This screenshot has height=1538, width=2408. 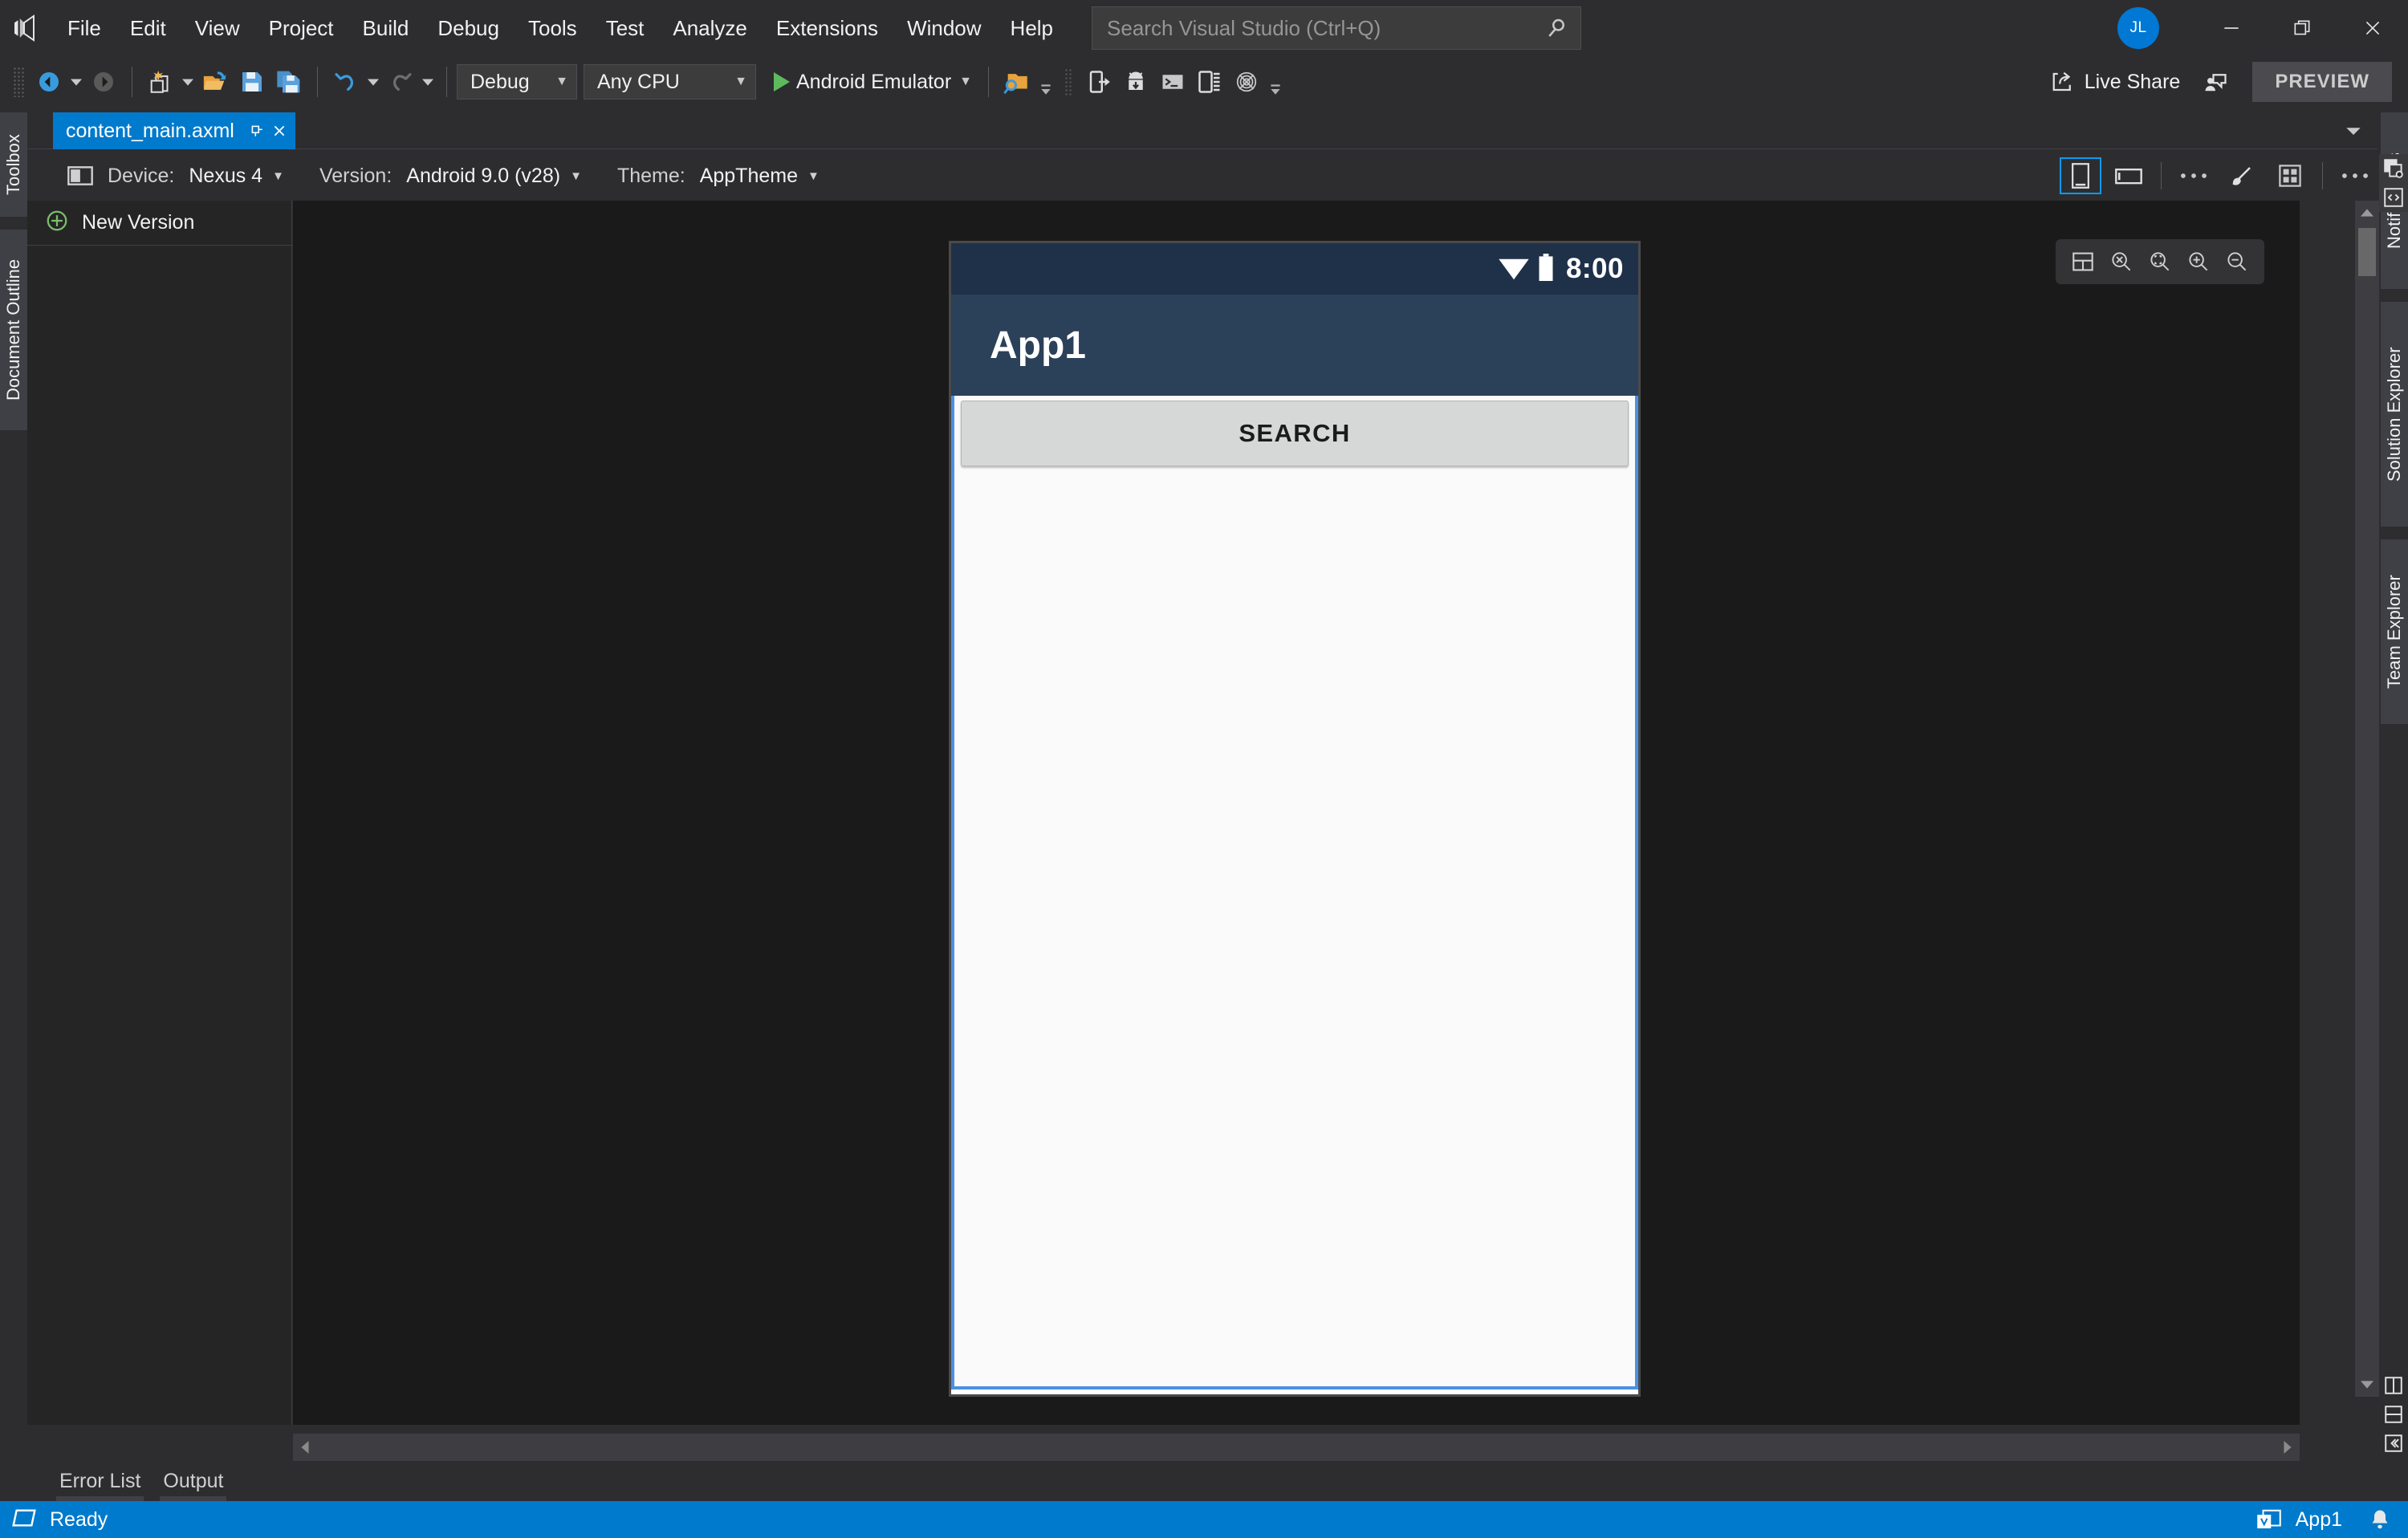 What do you see at coordinates (760, 176) in the screenshot?
I see `theme-dropdown: AppTheme ▼` at bounding box center [760, 176].